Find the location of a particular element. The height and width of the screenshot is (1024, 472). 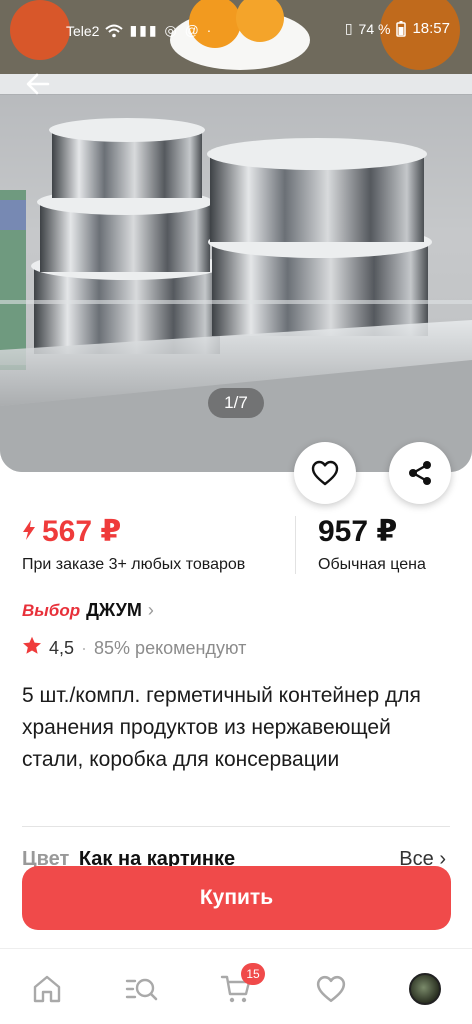

back-button is located at coordinates (38, 84).